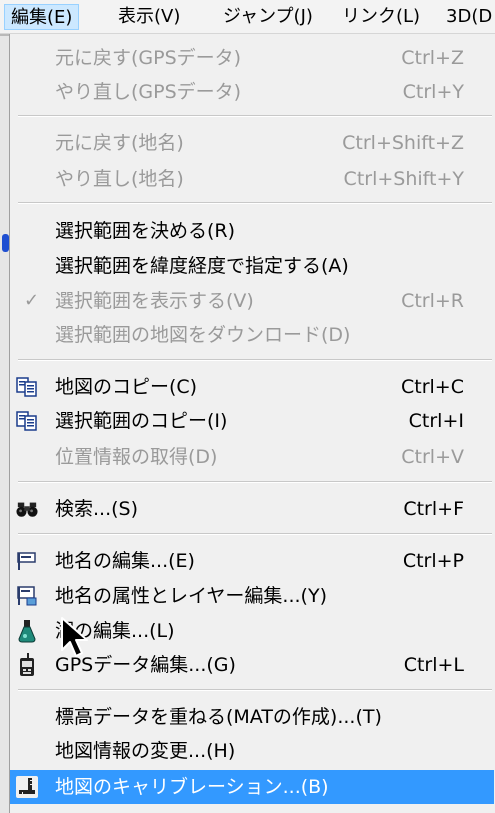  What do you see at coordinates (252, 231) in the screenshot?
I see `menu-item-select-range: 選択範囲を決める(R)` at bounding box center [252, 231].